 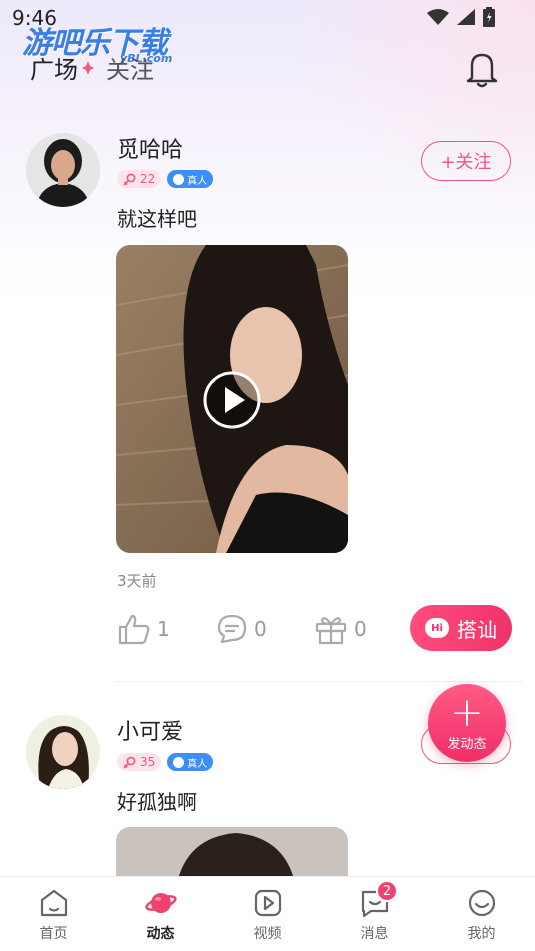 I want to click on smile-icon, so click(x=481, y=903).